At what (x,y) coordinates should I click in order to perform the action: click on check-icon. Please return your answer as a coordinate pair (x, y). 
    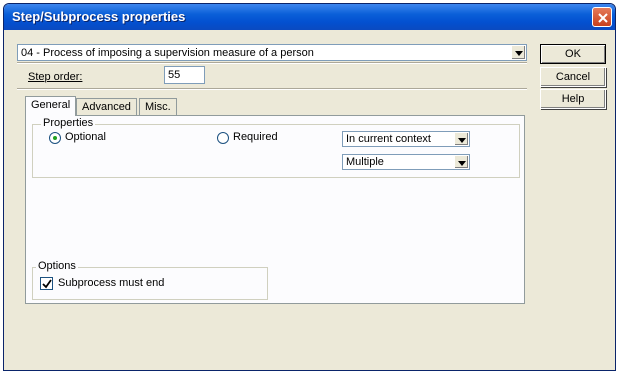
    Looking at the image, I should click on (47, 284).